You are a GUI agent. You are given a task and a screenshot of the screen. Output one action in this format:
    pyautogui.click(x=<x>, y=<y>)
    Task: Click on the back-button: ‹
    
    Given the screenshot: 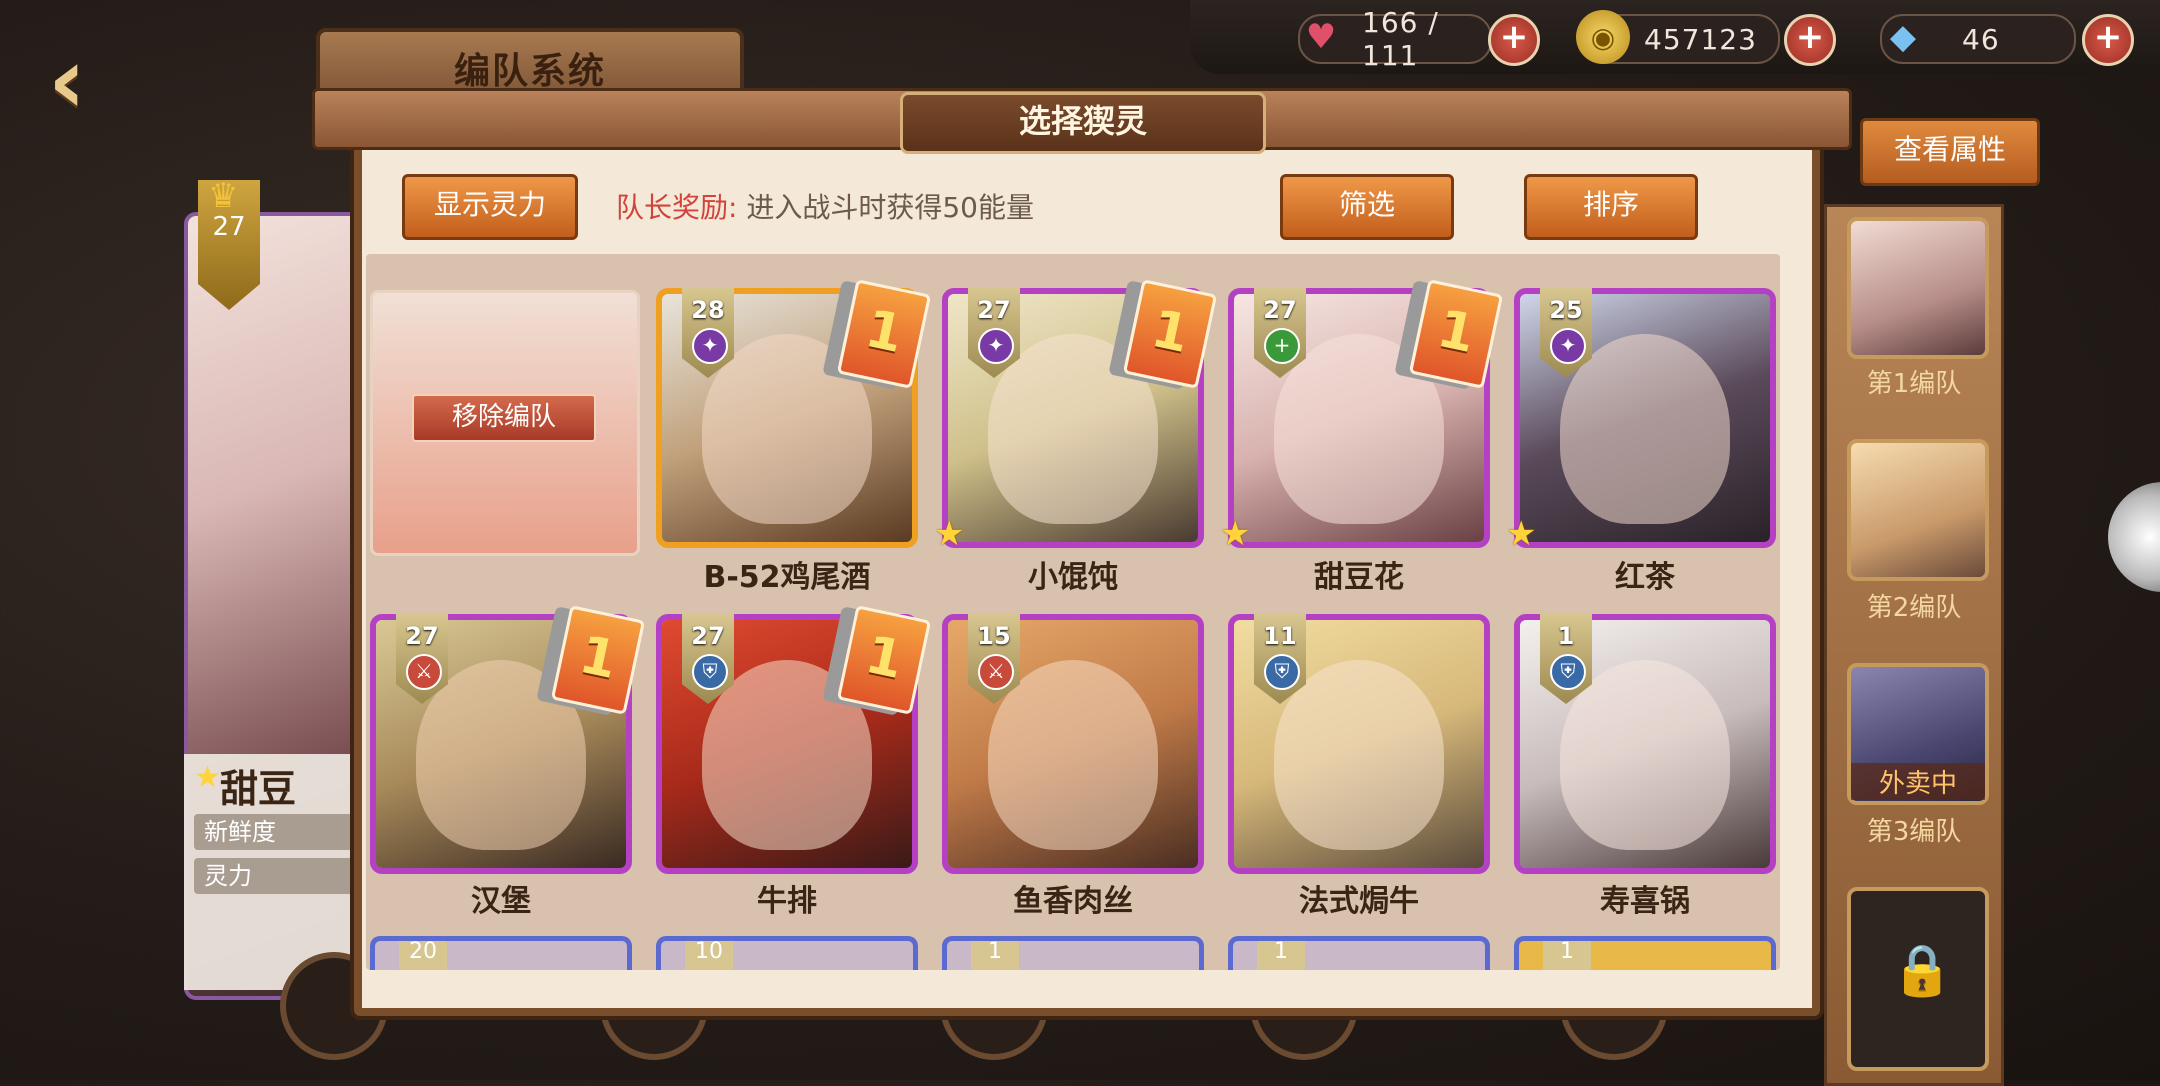 What is the action you would take?
    pyautogui.click(x=103, y=81)
    